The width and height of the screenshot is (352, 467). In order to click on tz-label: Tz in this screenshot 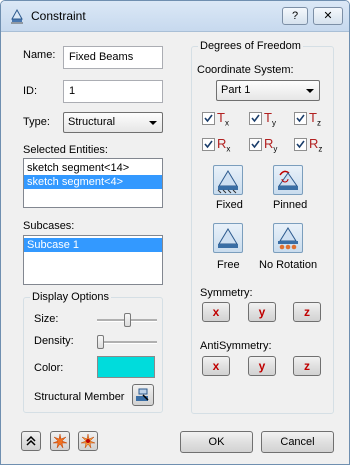, I will do `click(315, 119)`.